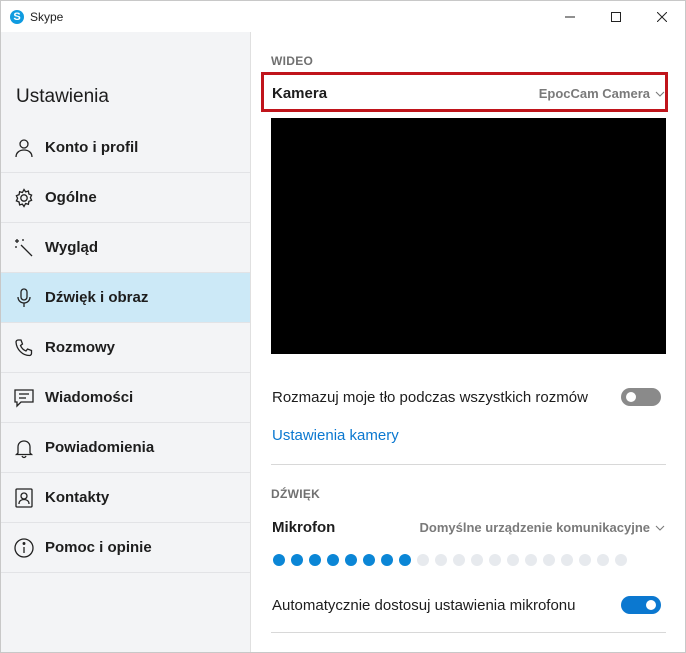  I want to click on magic-wand-icon, so click(24, 248).